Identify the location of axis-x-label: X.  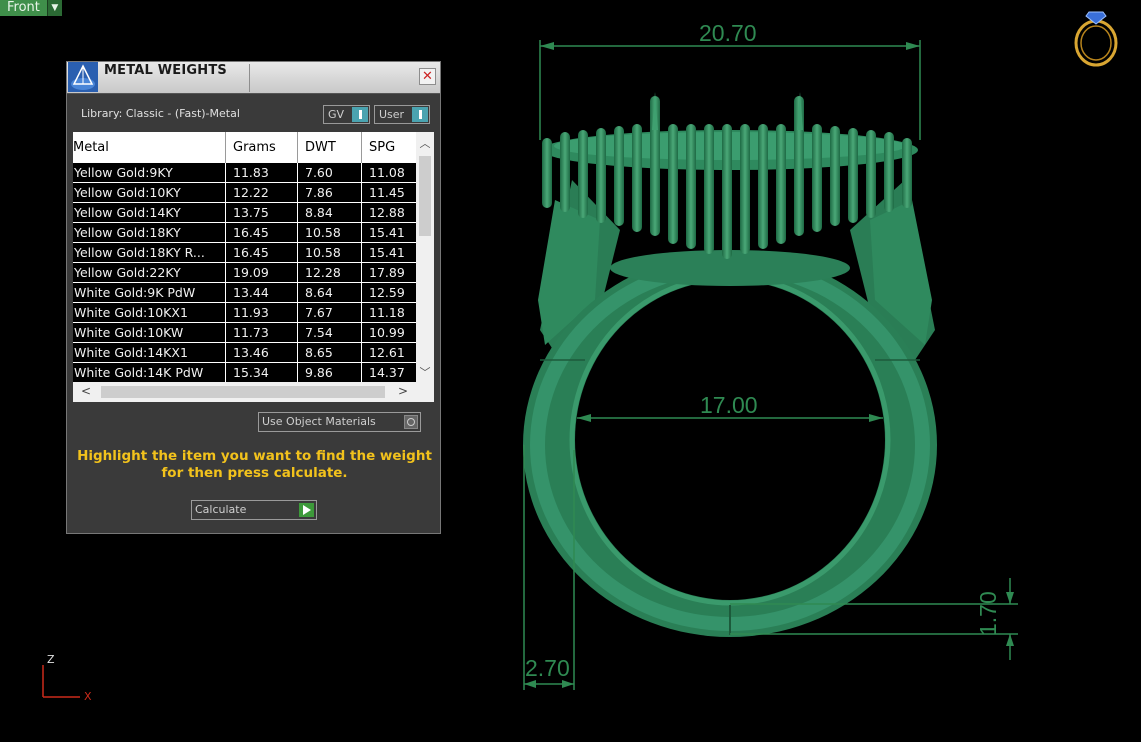
(88, 696).